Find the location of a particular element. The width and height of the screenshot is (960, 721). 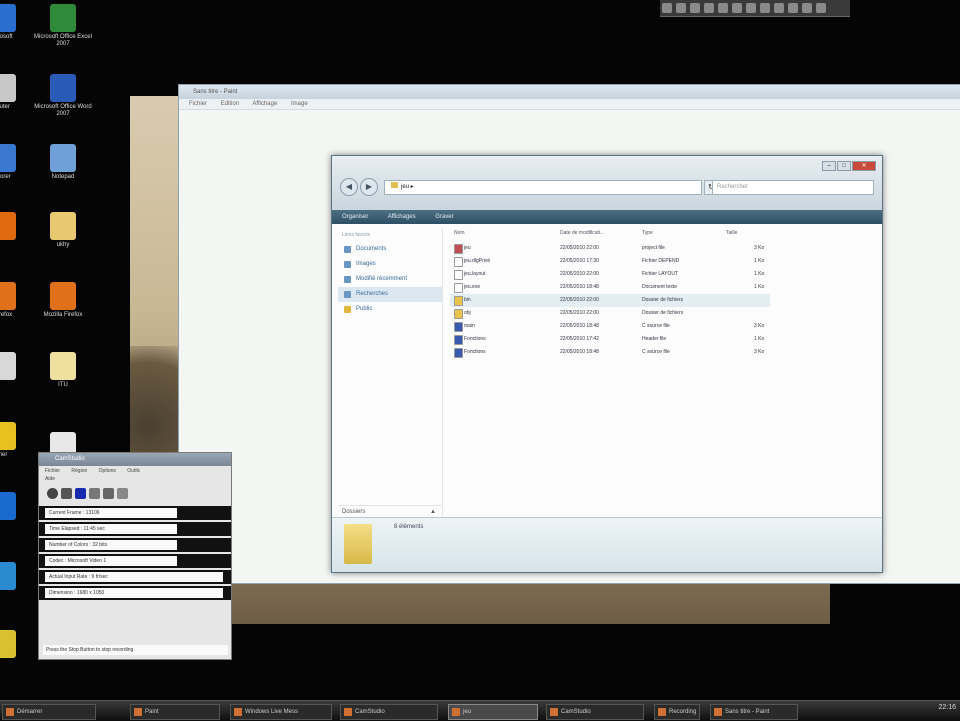

menu-item: Région is located at coordinates (79, 471).